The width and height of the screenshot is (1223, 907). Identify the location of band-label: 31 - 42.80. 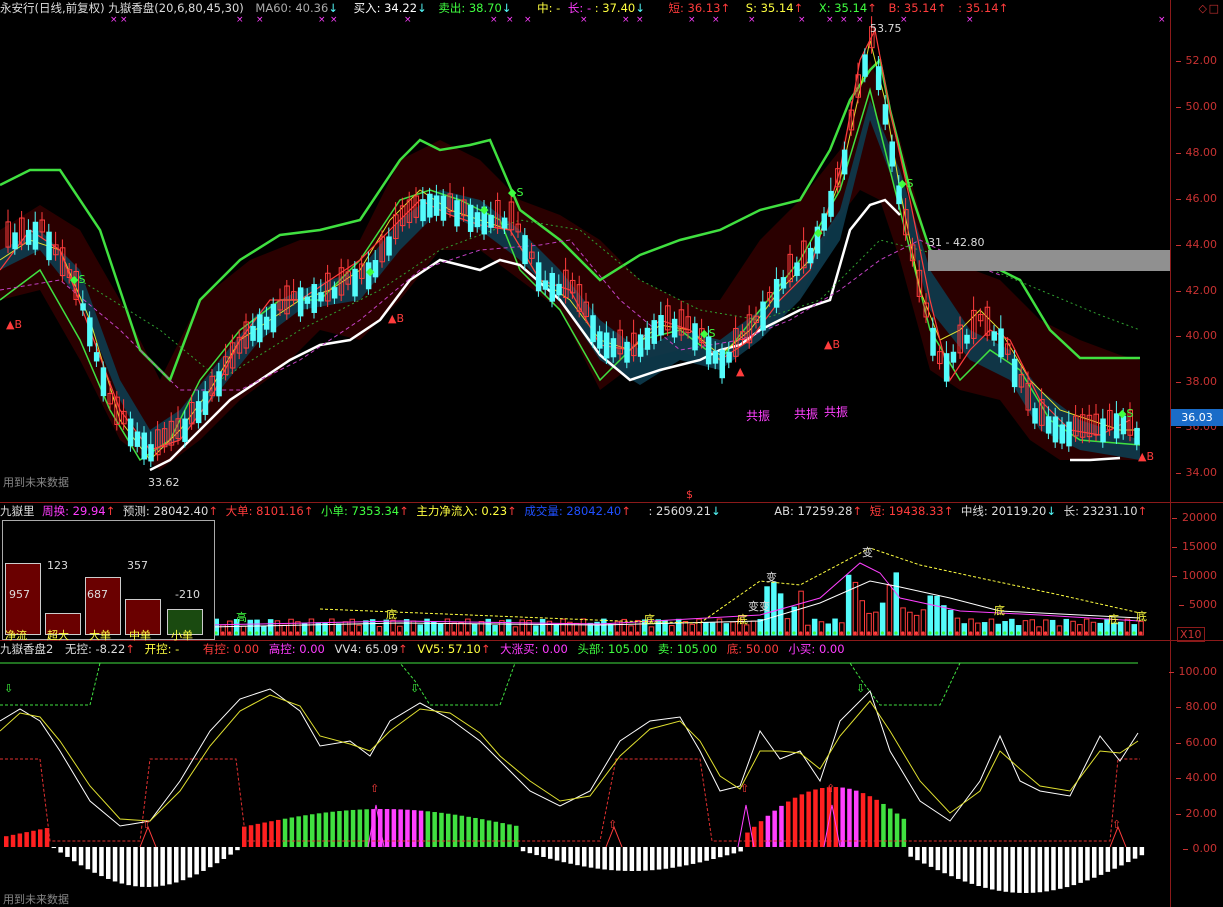
(956, 242).